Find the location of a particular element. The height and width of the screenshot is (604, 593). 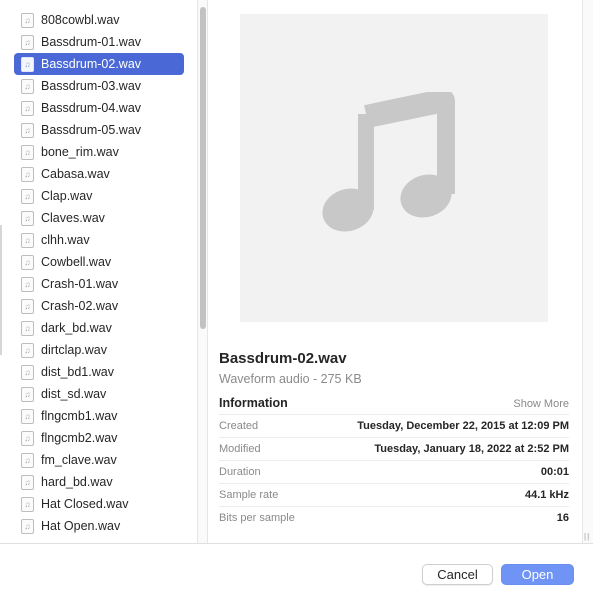

file-list-item: ♫ Crash-01.wav is located at coordinates (99, 284).